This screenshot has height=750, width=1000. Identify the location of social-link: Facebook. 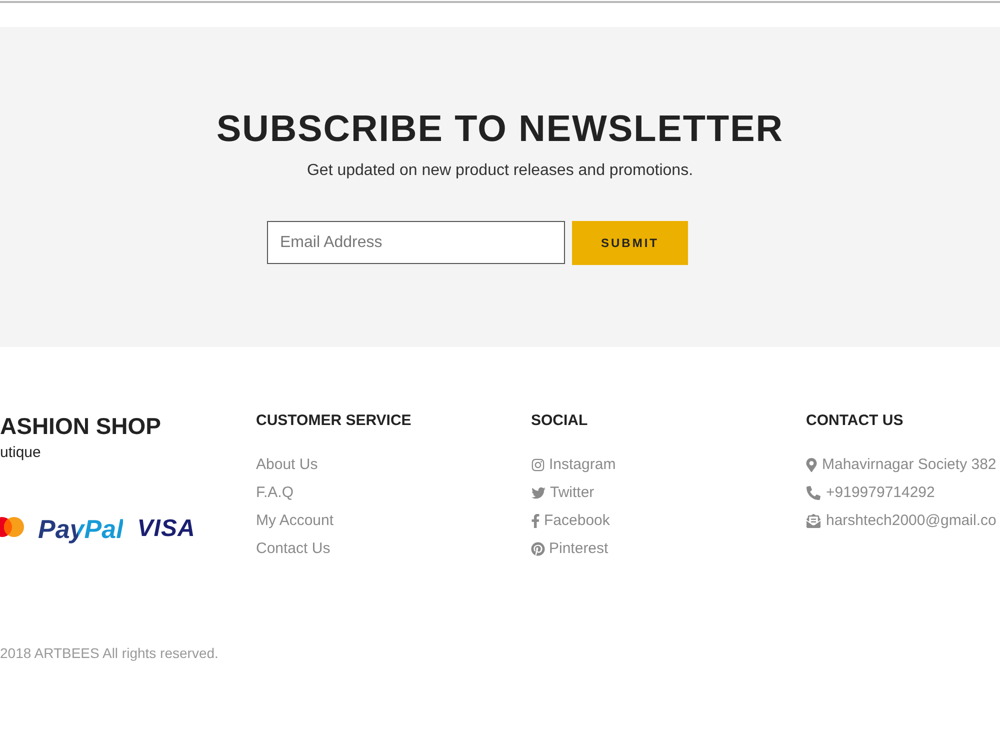
(570, 521).